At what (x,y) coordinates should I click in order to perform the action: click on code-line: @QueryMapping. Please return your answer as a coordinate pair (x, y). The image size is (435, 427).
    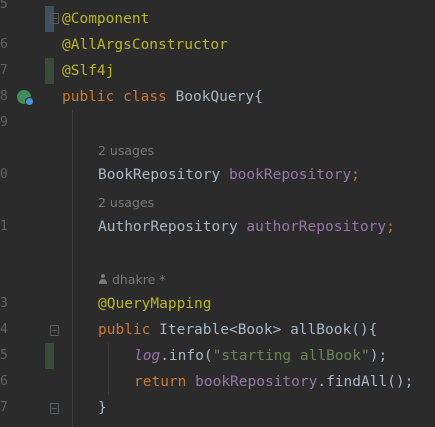
    Looking at the image, I should click on (155, 304).